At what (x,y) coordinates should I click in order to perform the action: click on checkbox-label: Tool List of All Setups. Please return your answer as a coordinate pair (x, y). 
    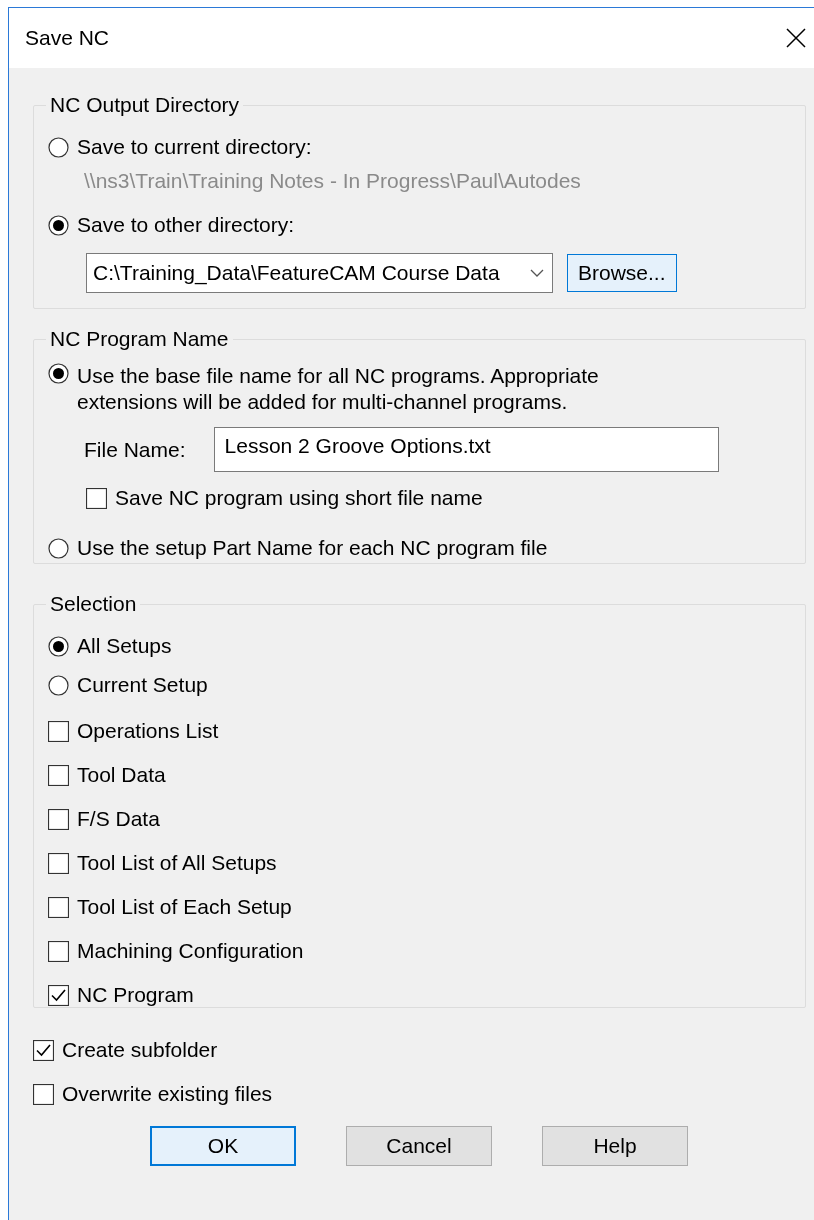
    Looking at the image, I should click on (177, 863).